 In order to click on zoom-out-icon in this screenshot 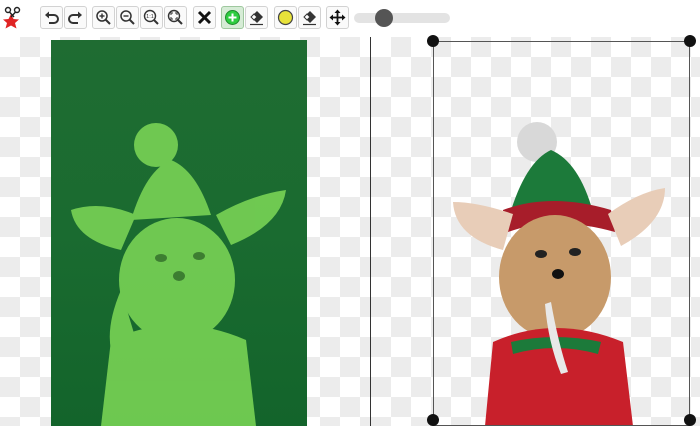, I will do `click(127, 17)`.